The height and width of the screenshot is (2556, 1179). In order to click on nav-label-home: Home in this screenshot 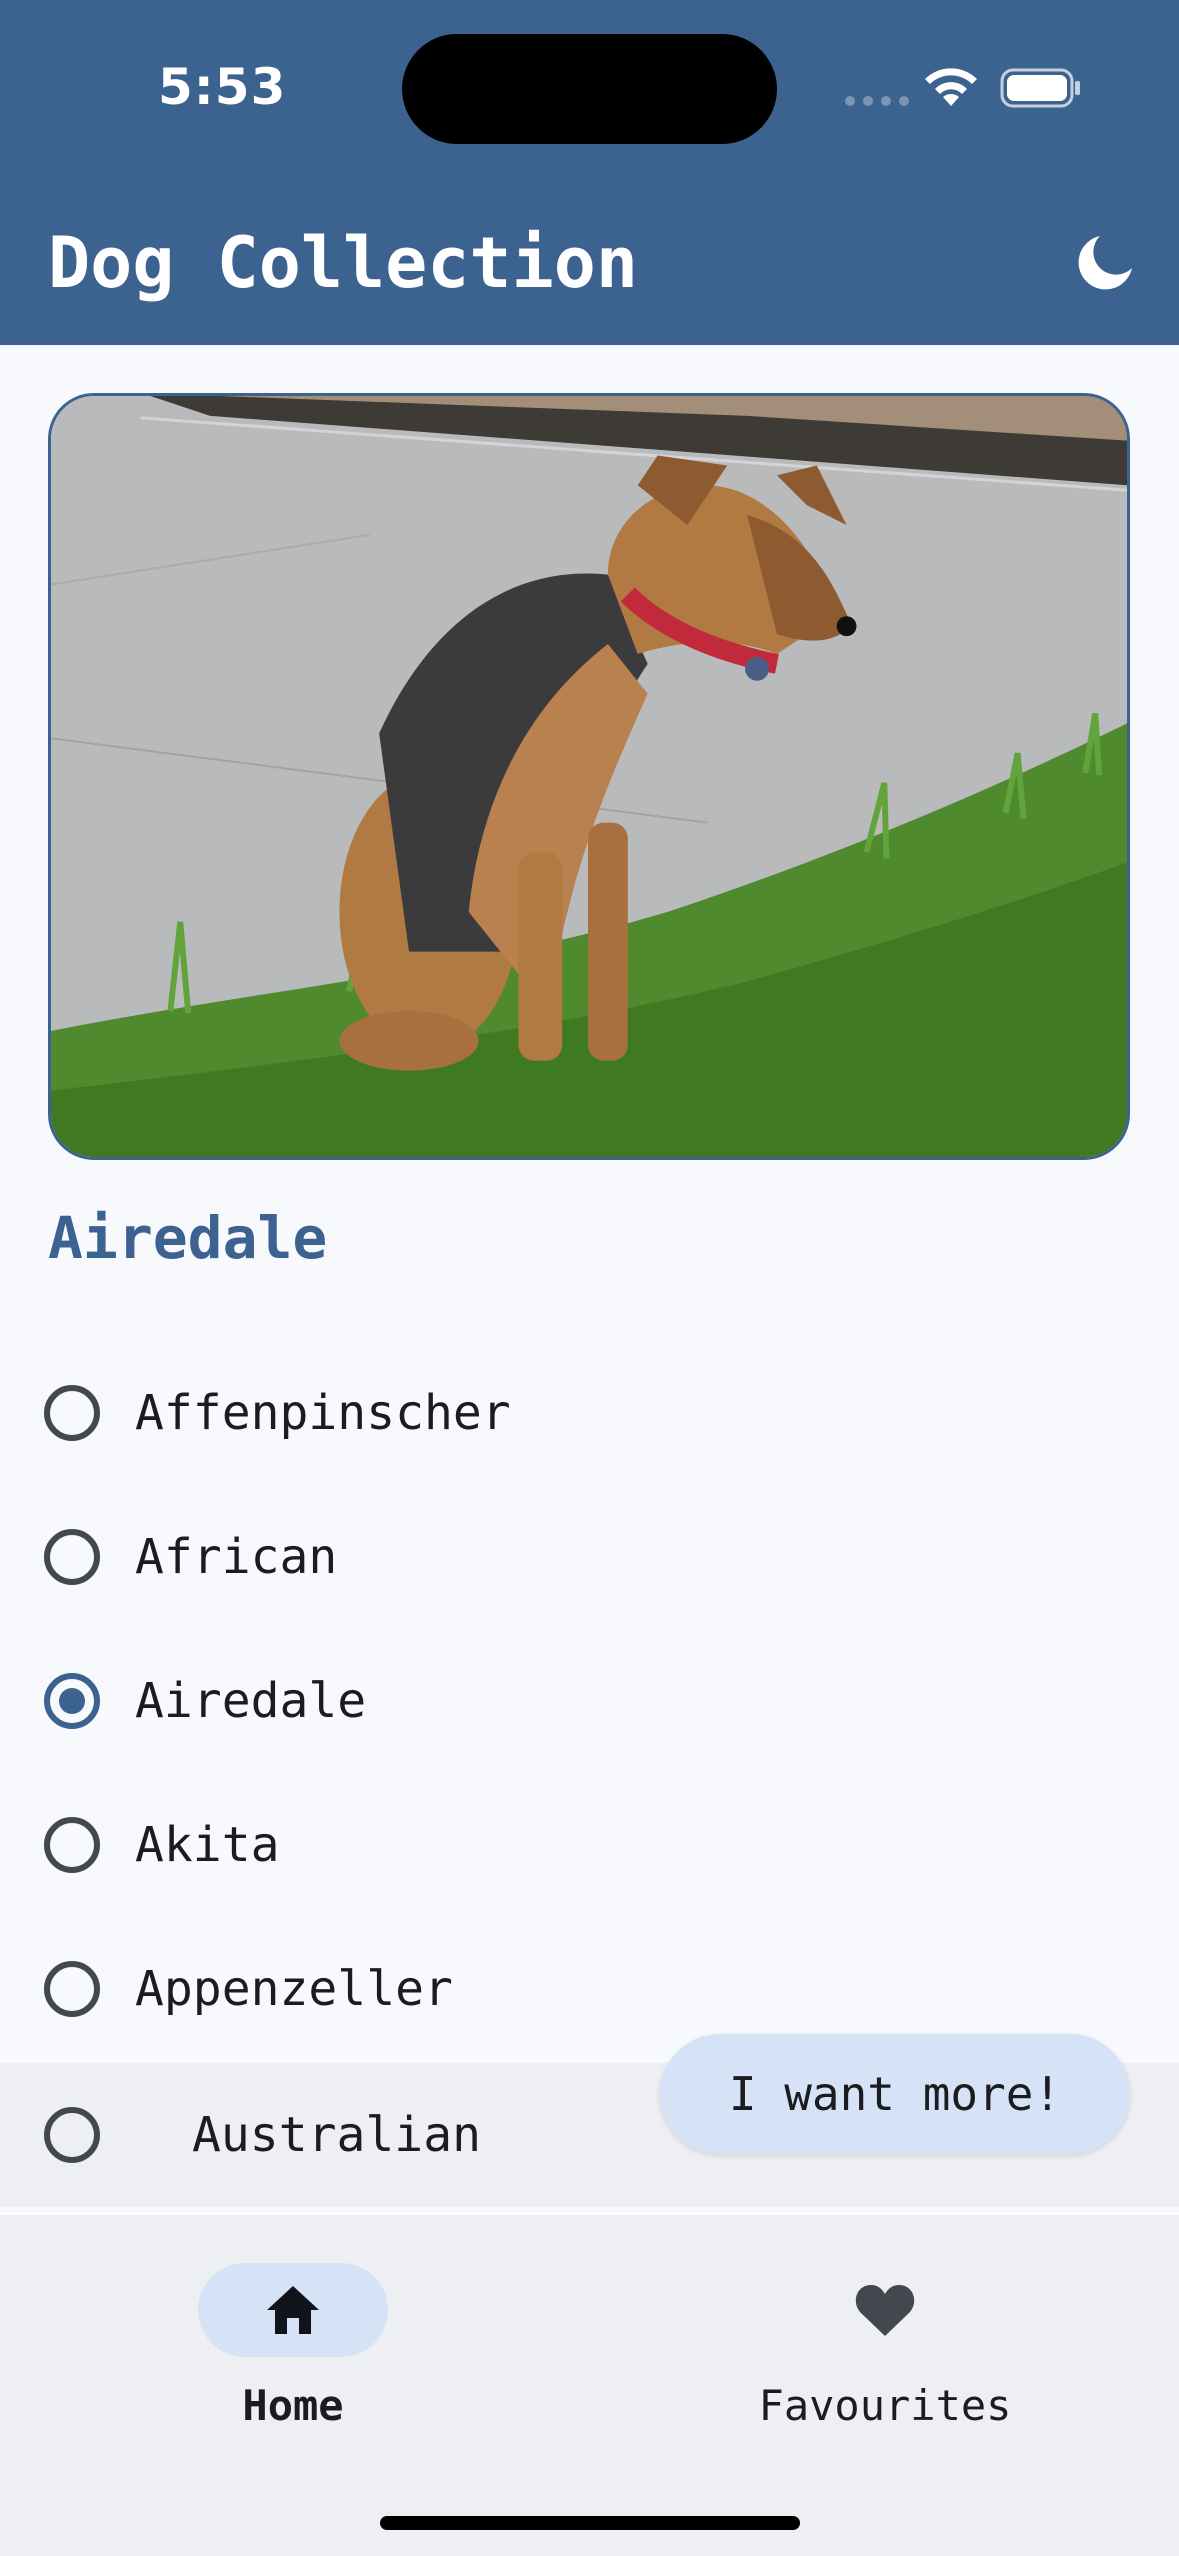, I will do `click(293, 2405)`.